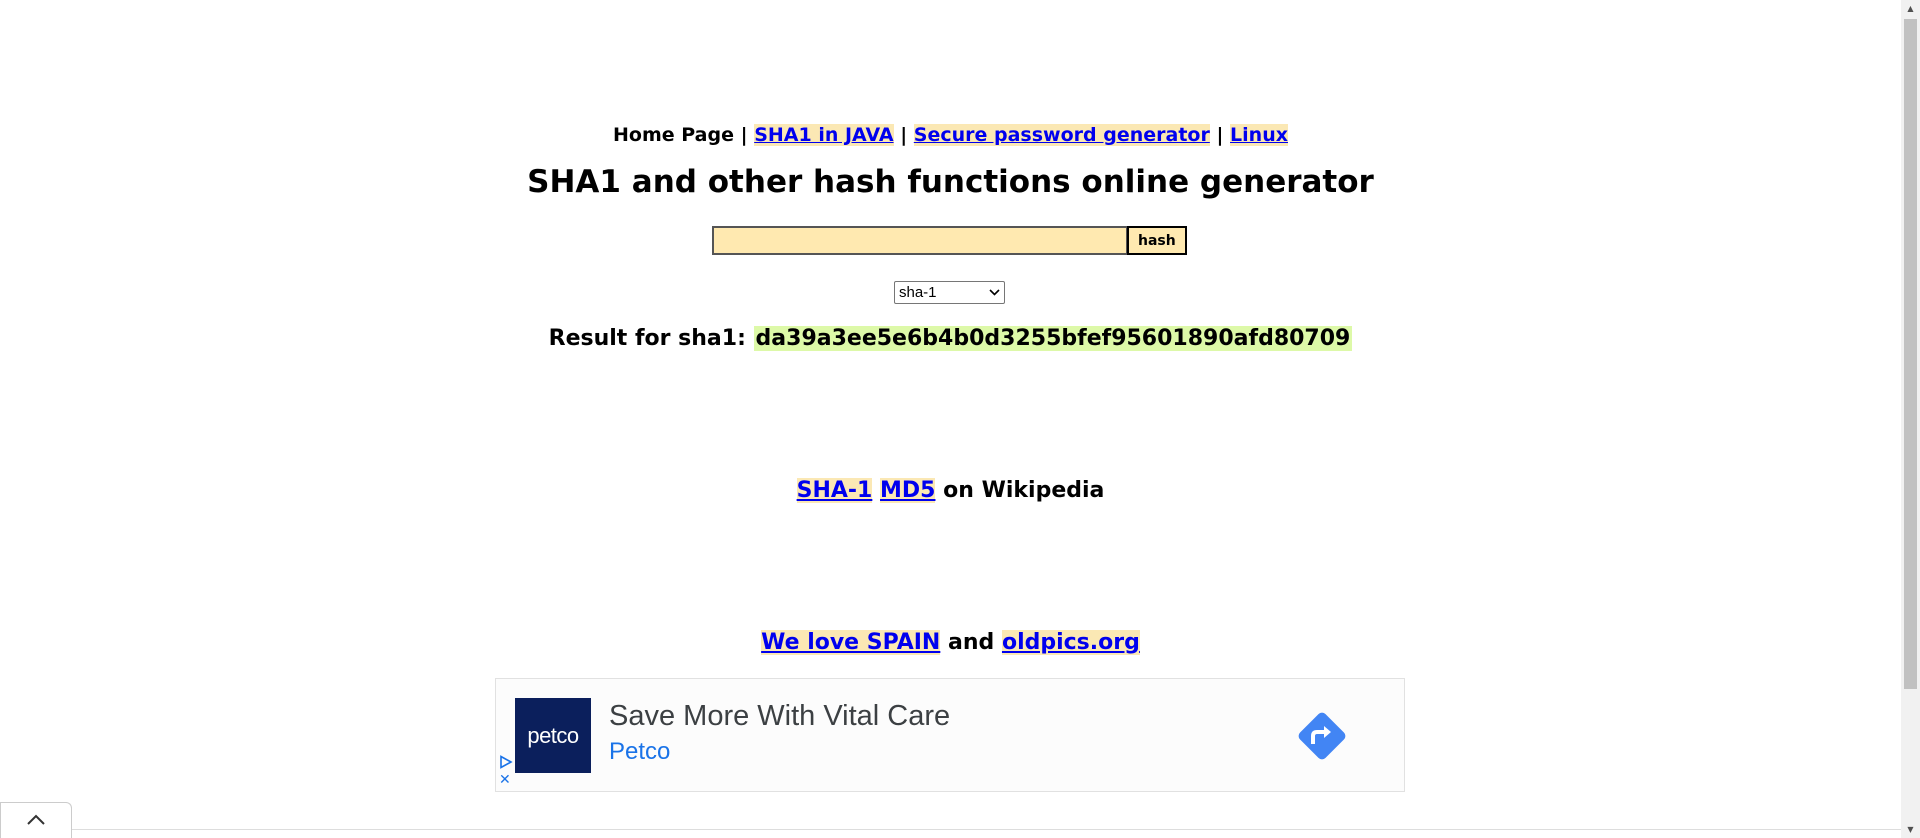 The width and height of the screenshot is (1920, 838). Describe the element at coordinates (918, 292) in the screenshot. I see `algorithm-select-value: sha-1` at that location.